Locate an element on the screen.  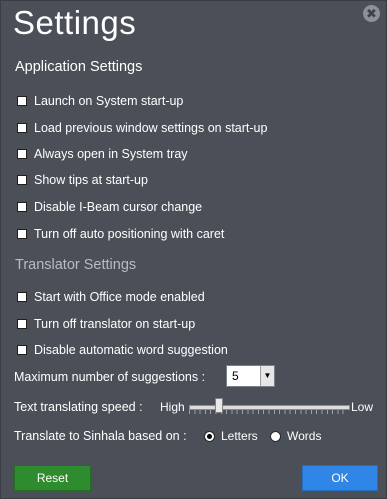
words-radio: Words is located at coordinates (295, 436).